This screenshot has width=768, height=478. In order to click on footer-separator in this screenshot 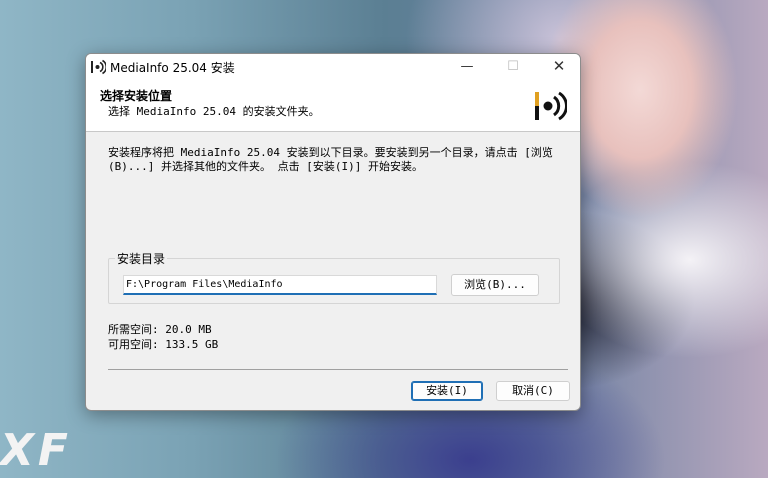, I will do `click(338, 369)`.